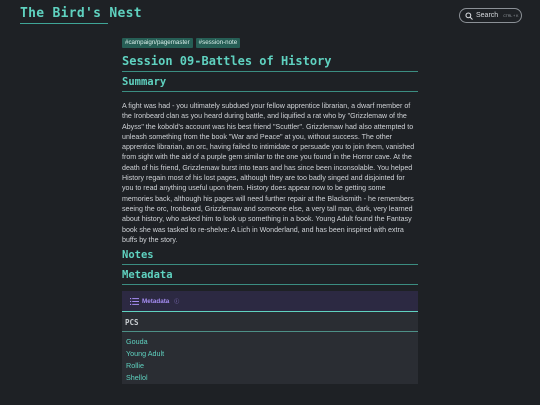 The image size is (540, 405). I want to click on info-icon: ⓘ, so click(177, 301).